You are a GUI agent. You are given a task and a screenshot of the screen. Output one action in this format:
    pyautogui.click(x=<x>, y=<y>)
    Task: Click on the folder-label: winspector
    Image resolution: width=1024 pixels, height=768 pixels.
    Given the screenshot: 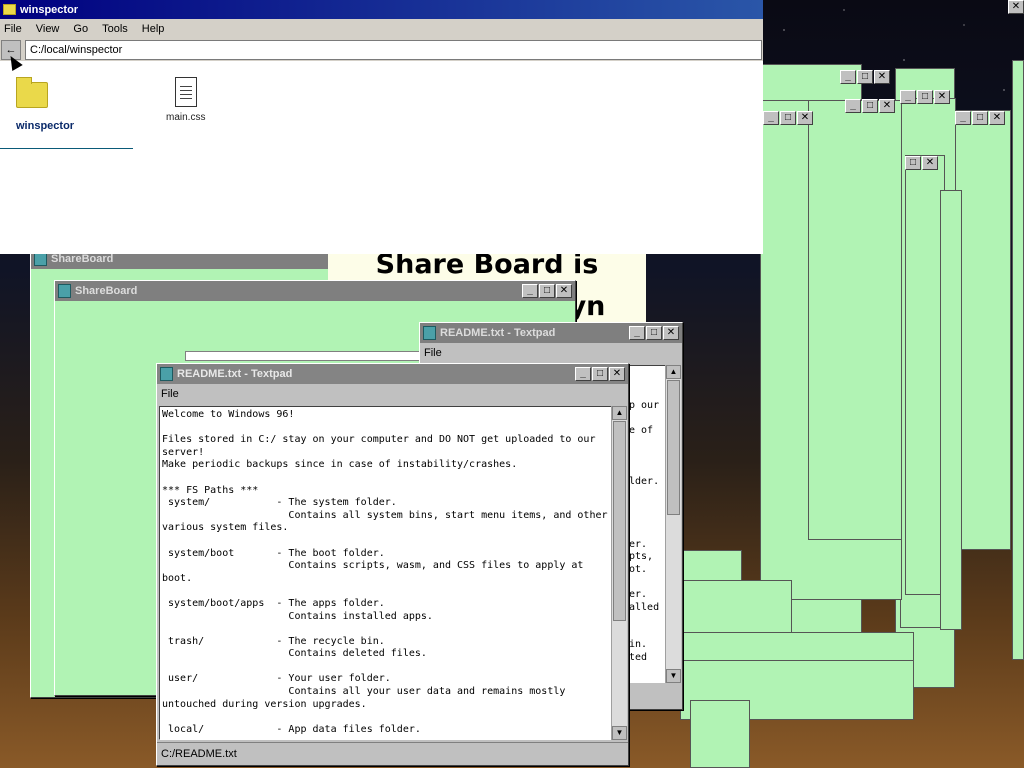 What is the action you would take?
    pyautogui.click(x=45, y=126)
    